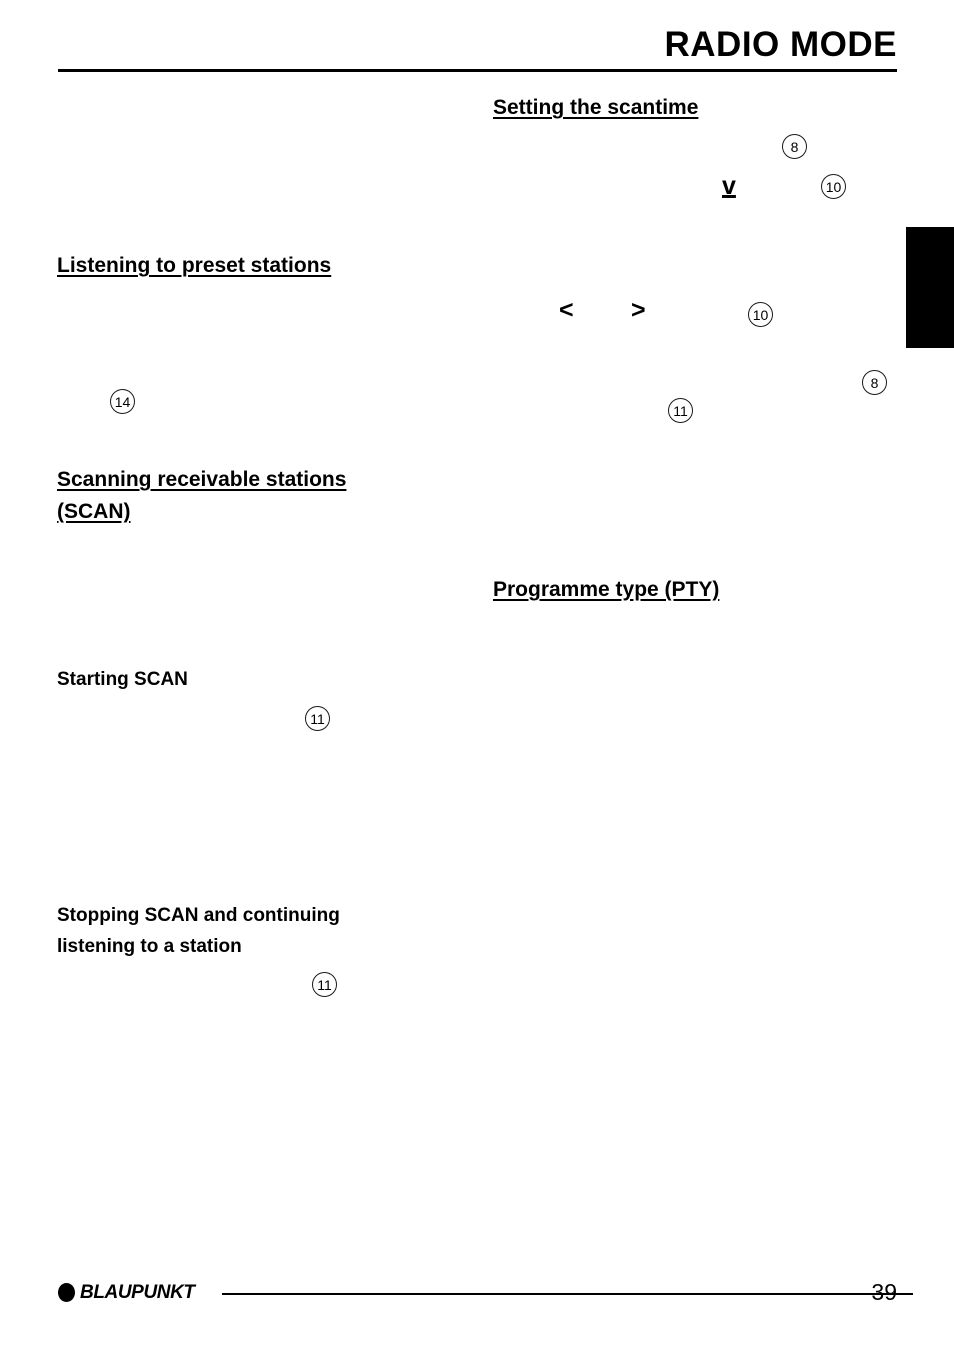 Image resolution: width=954 pixels, height=1349 pixels. Describe the element at coordinates (149, 946) in the screenshot. I see `subheading-stopping-scan-line-2: listening to a station` at that location.